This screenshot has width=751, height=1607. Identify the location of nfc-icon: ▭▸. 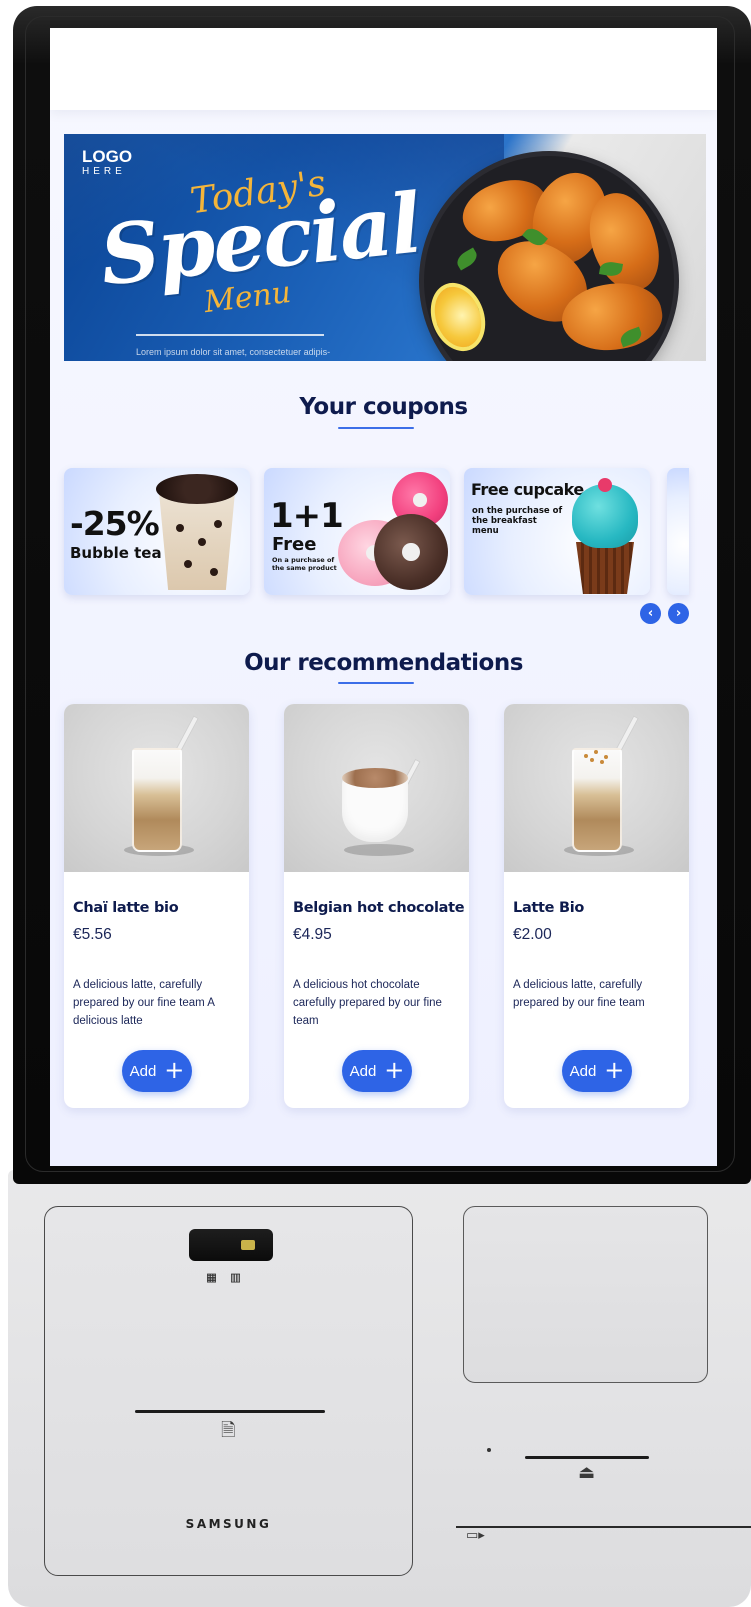
(475, 1535).